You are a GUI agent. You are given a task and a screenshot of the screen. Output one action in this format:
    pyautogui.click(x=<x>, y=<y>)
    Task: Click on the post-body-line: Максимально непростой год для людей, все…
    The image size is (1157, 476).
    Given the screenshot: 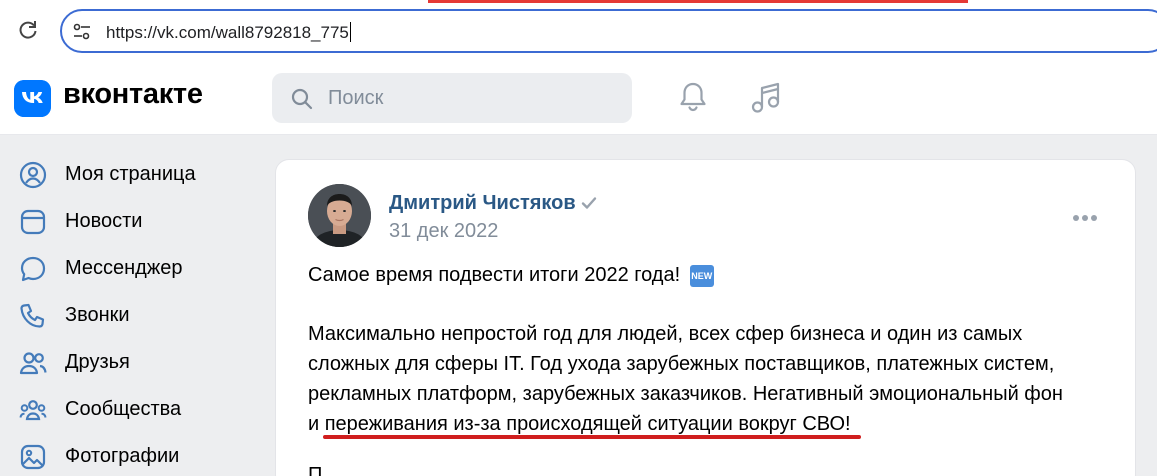 What is the action you would take?
    pyautogui.click(x=665, y=334)
    